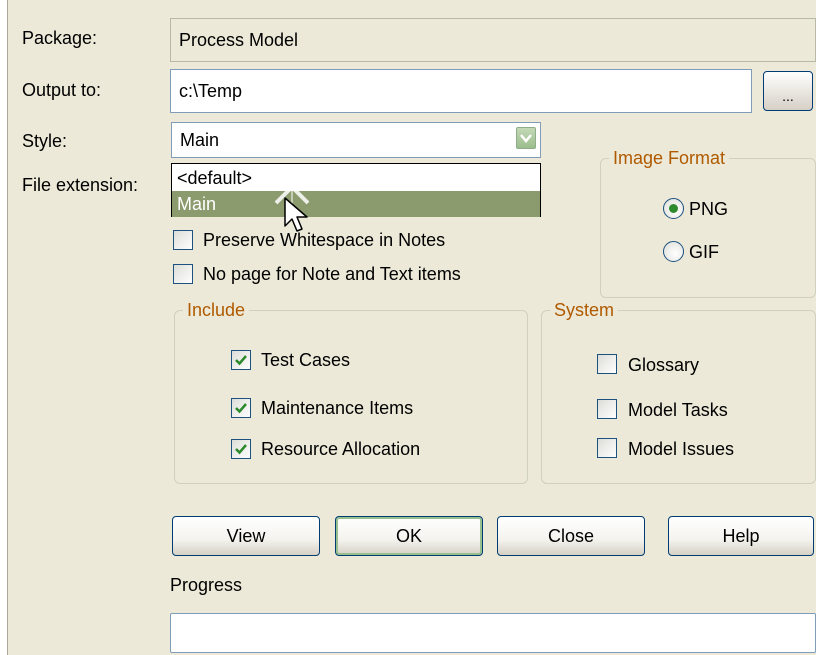 The image size is (816, 655). I want to click on model-issues-checkbox, so click(607, 448).